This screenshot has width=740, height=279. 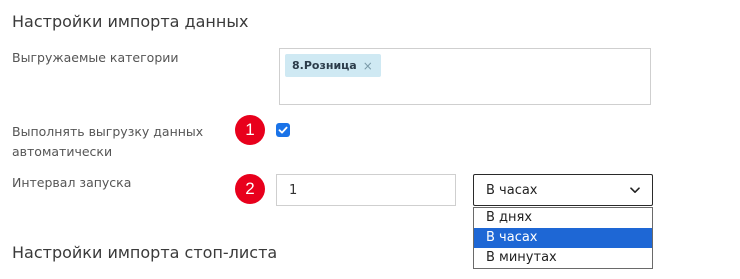 I want to click on categories-label: Выгружаемые категории, so click(x=95, y=57).